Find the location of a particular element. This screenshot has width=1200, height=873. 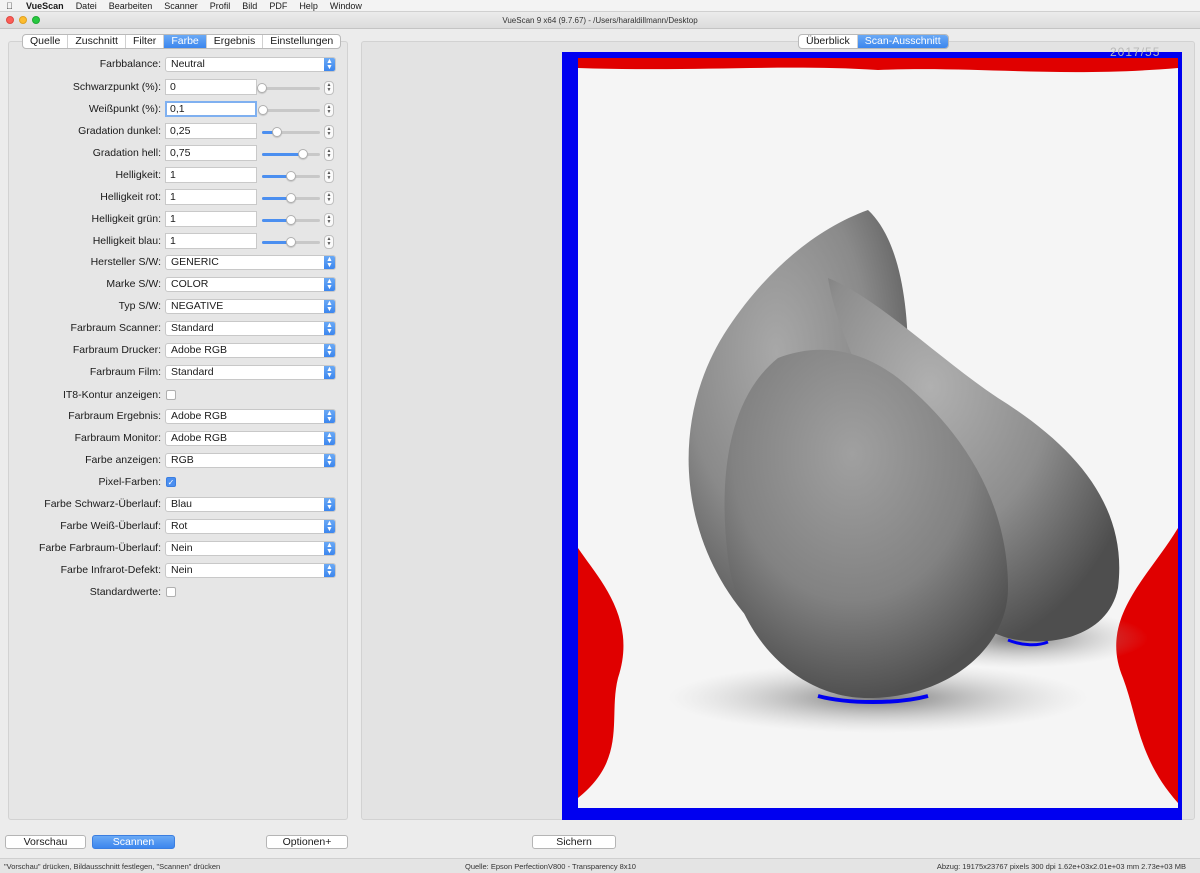

minimize-window-button is located at coordinates (23, 20).